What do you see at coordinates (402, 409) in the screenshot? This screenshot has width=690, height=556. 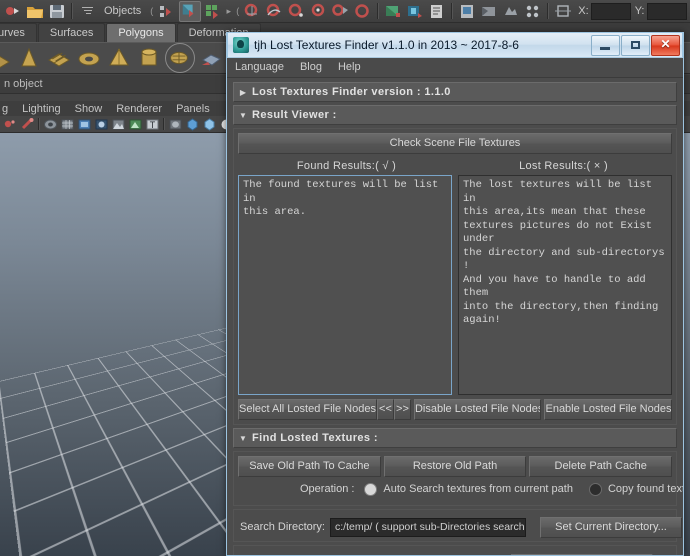 I see `next-node-button: >>` at bounding box center [402, 409].